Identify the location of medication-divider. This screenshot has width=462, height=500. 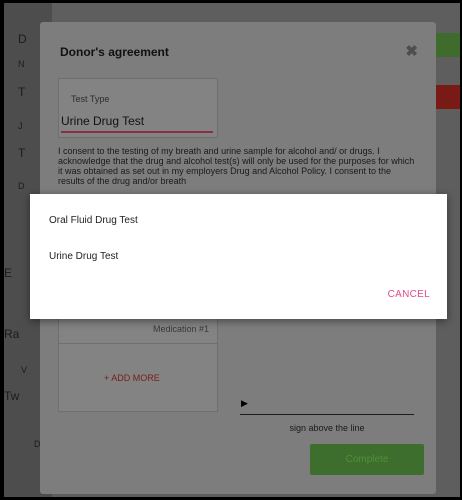
(138, 343).